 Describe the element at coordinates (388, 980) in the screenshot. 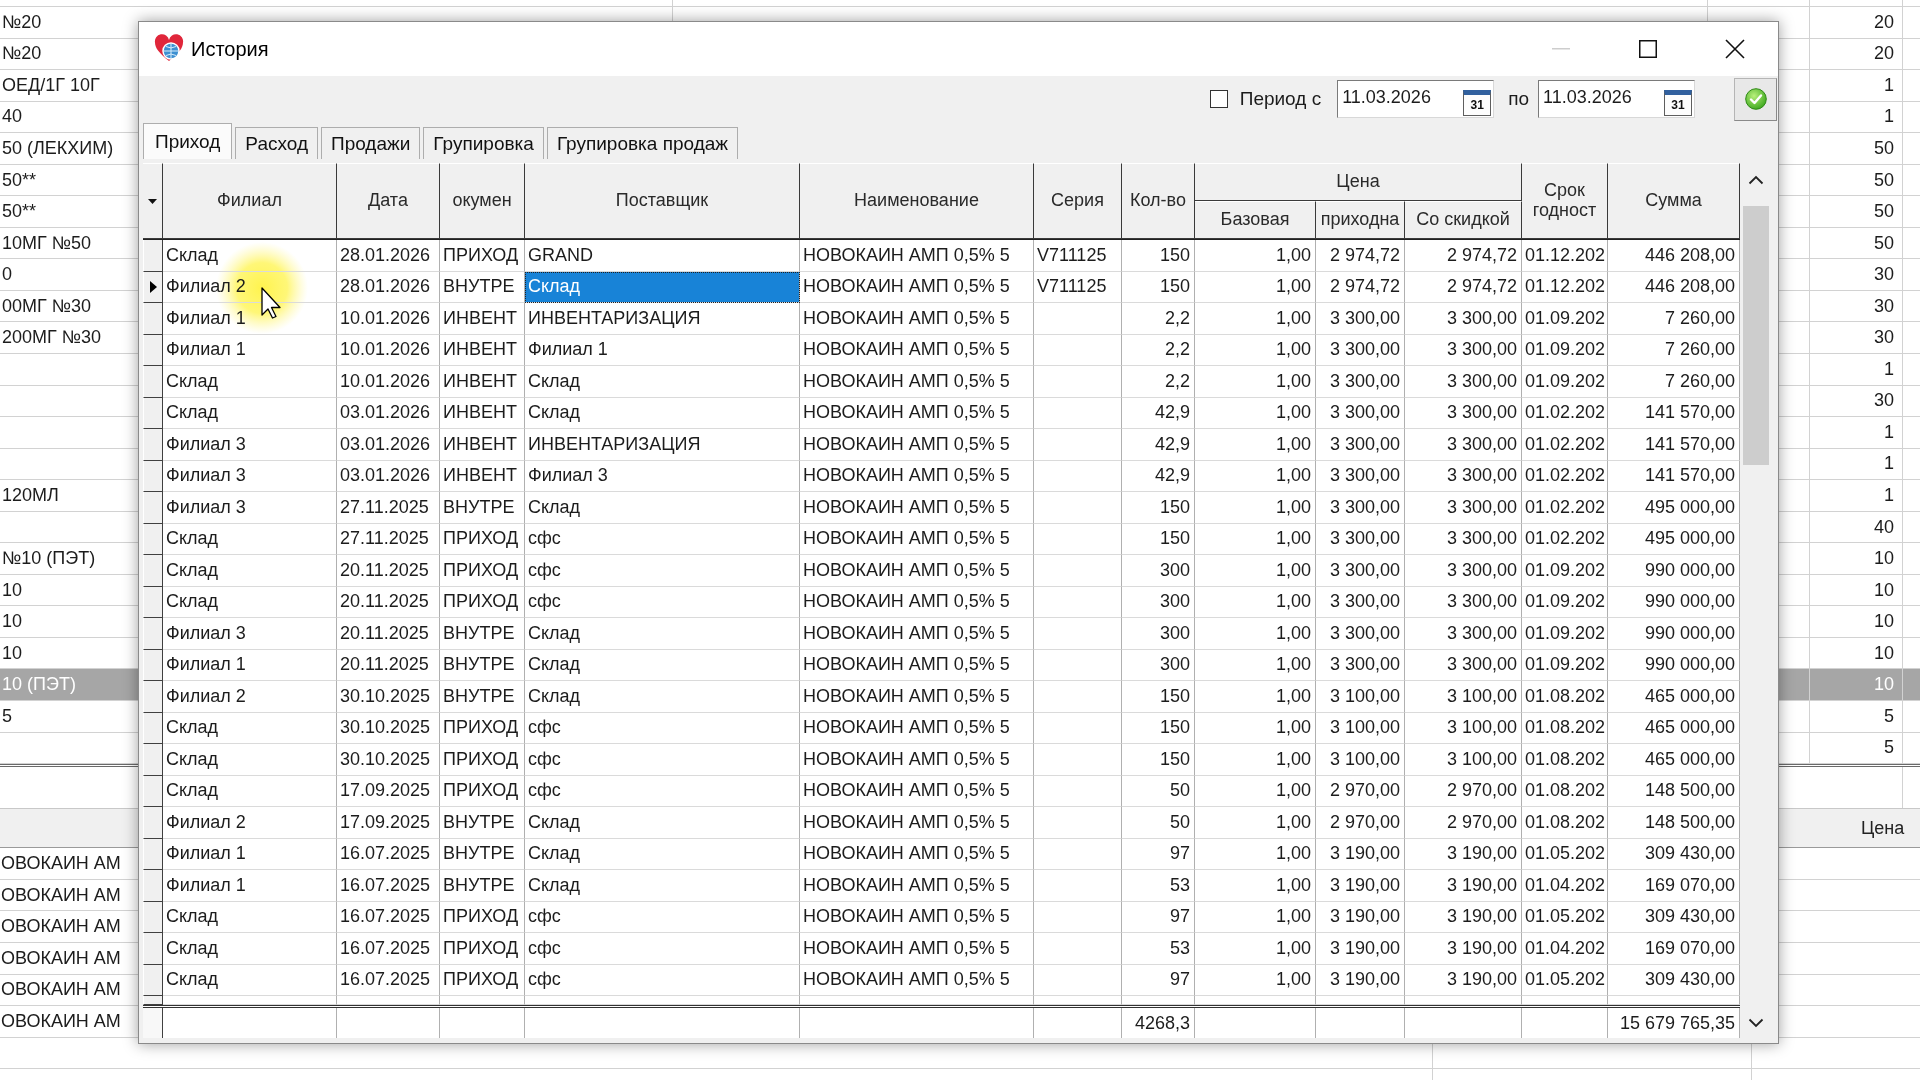

I see `table-cell: 16.07.2025` at that location.